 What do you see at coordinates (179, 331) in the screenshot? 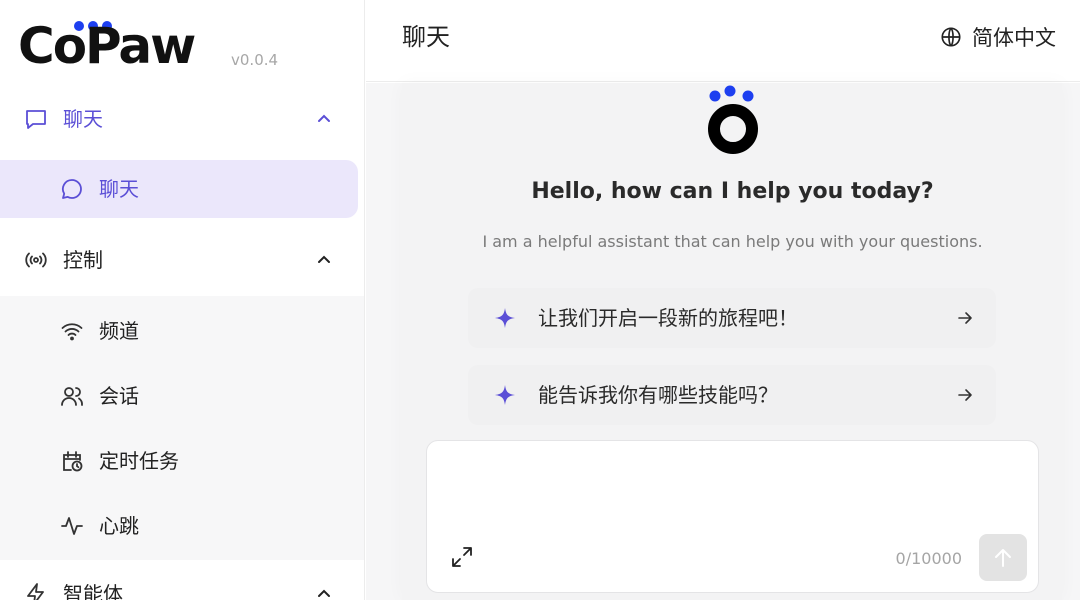
I see `sidebar-item-channels: 频道` at bounding box center [179, 331].